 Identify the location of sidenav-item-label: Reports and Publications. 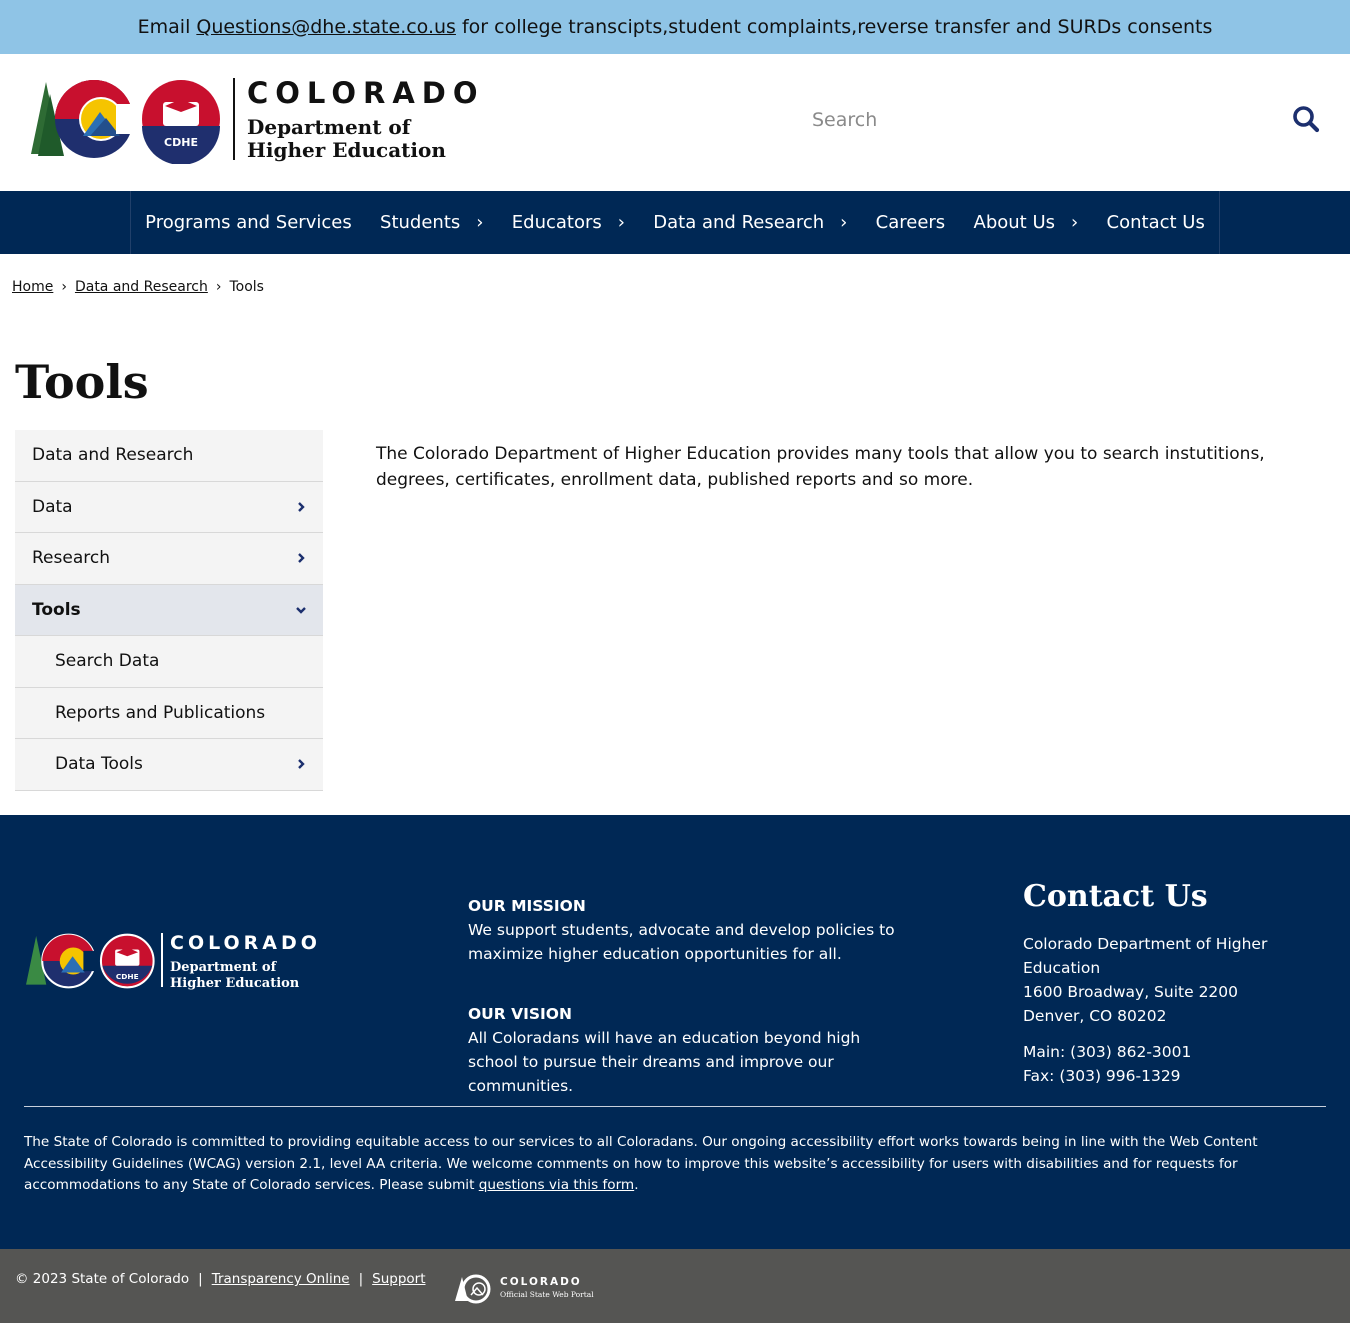
(160, 712).